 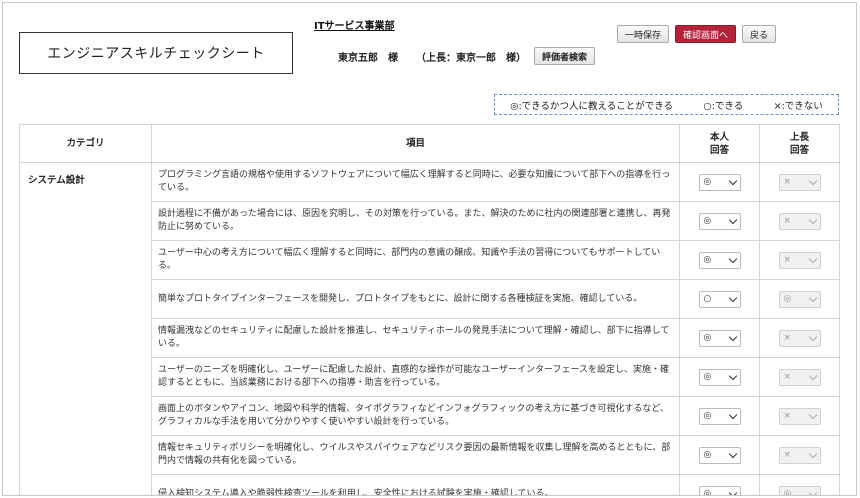 What do you see at coordinates (354, 24) in the screenshot?
I see `department-link: ITサービス事業部` at bounding box center [354, 24].